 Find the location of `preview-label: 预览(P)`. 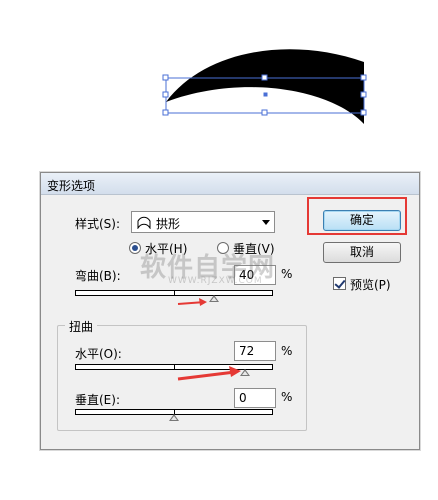

preview-label: 预览(P) is located at coordinates (370, 285).